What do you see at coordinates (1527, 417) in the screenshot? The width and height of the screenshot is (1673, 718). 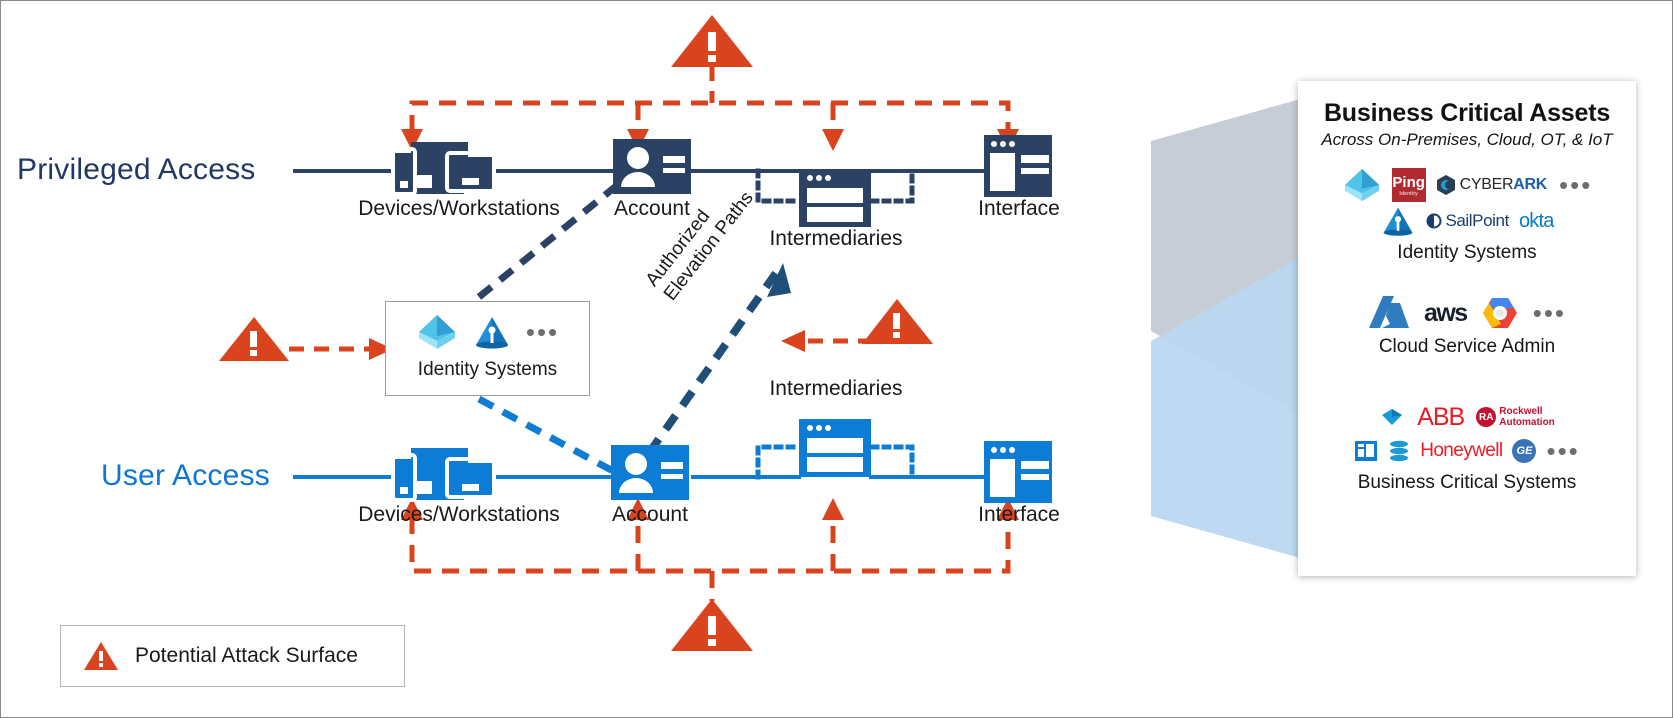 I see `rockwell-wordmark: Rockwell Automation` at bounding box center [1527, 417].